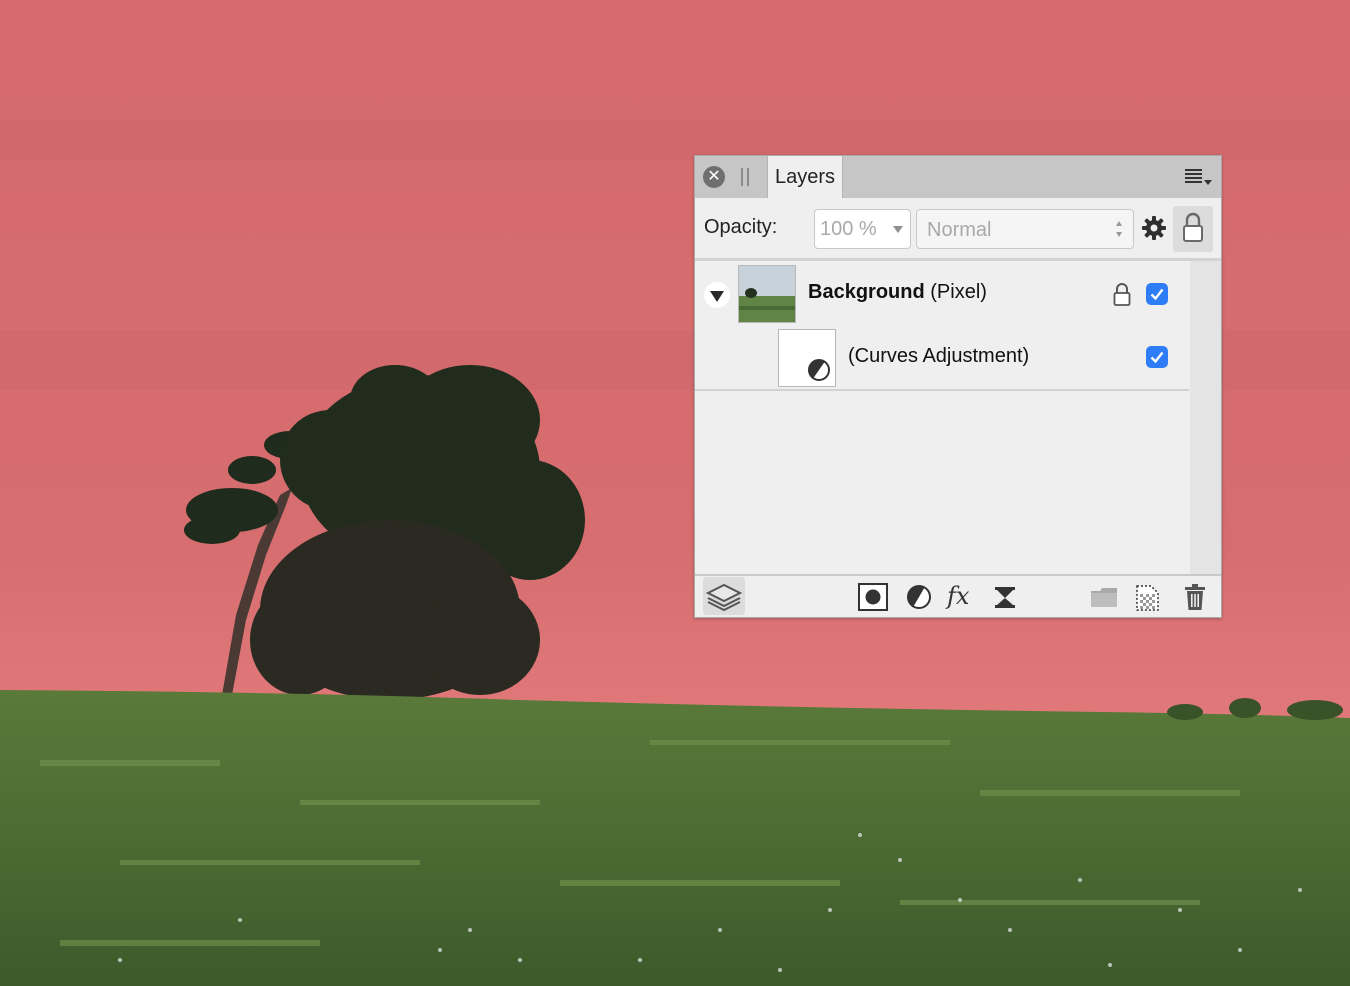 The width and height of the screenshot is (1350, 986). What do you see at coordinates (958, 416) in the screenshot?
I see `layers-list: Background (Pixel) (Curves Adjustment)` at bounding box center [958, 416].